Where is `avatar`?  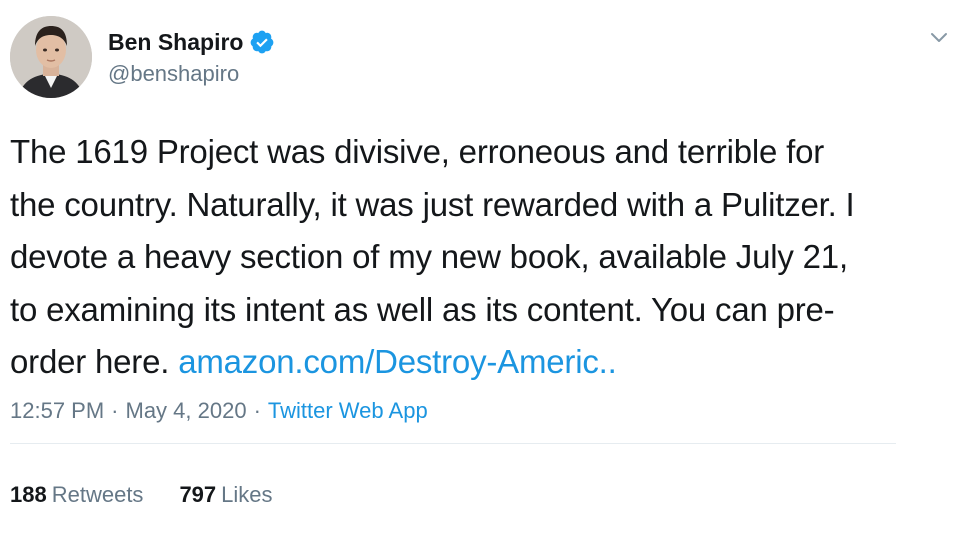
avatar is located at coordinates (51, 57).